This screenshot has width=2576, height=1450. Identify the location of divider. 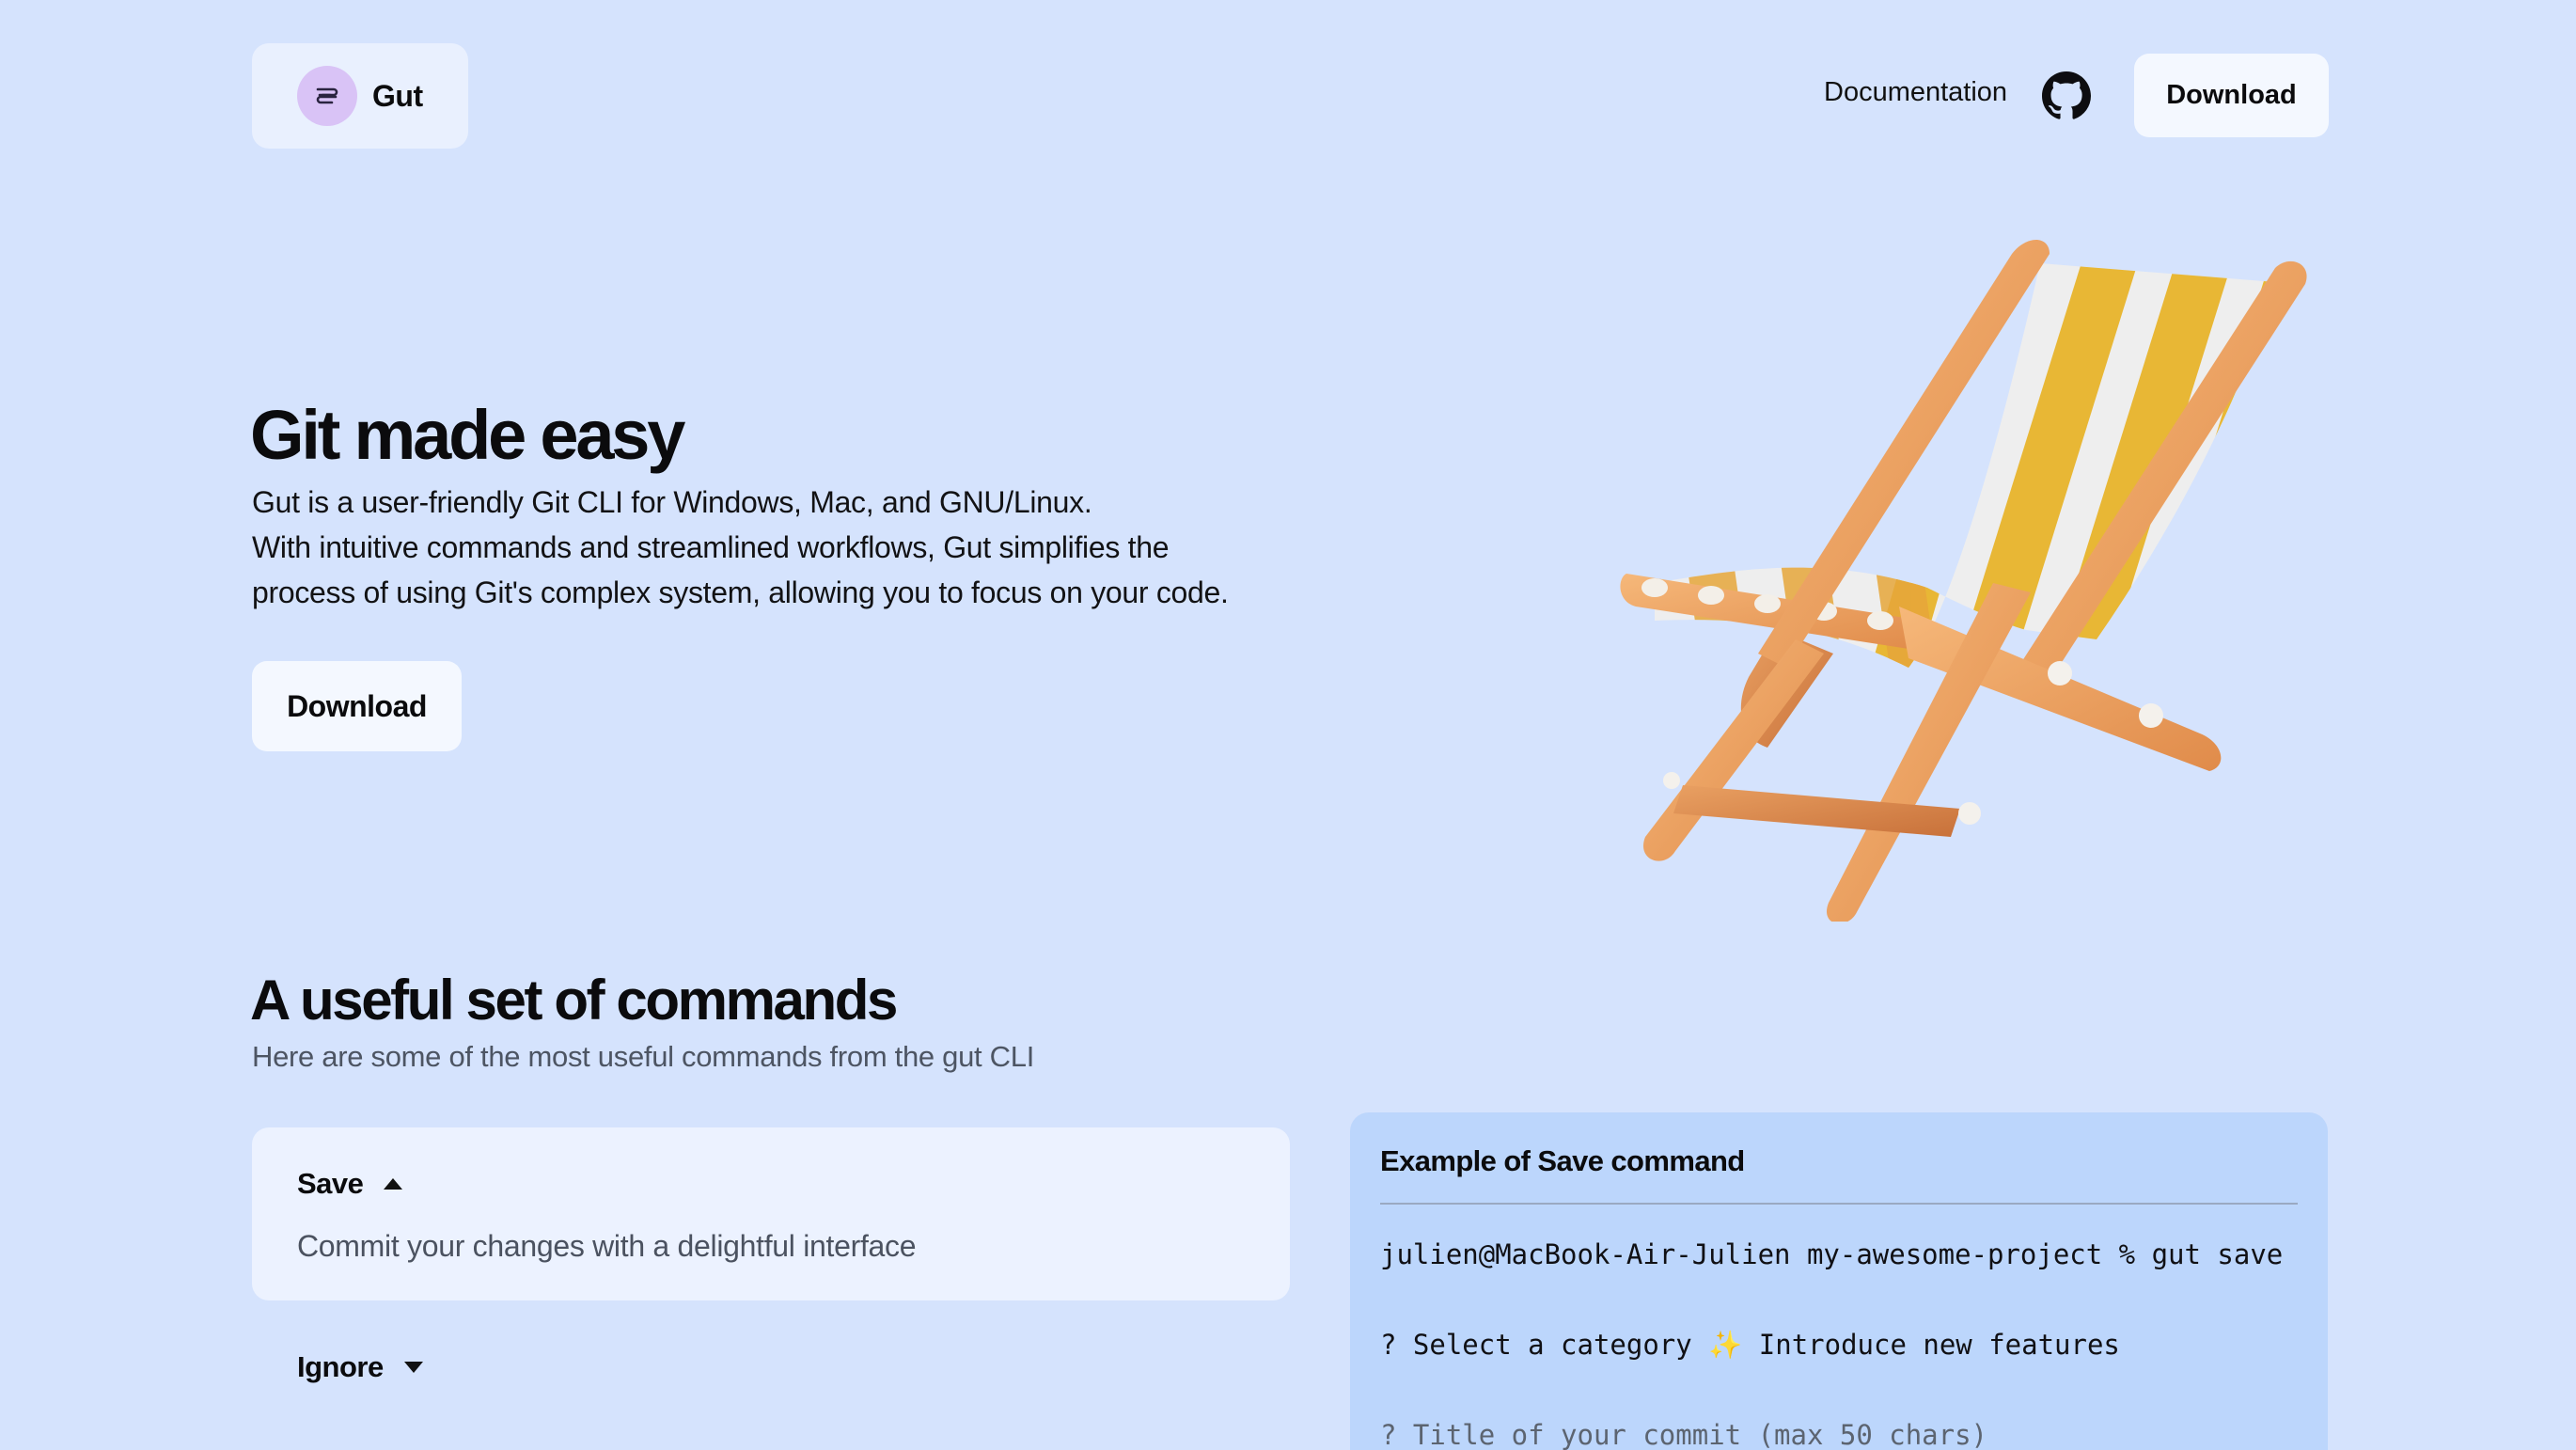
(1839, 1204).